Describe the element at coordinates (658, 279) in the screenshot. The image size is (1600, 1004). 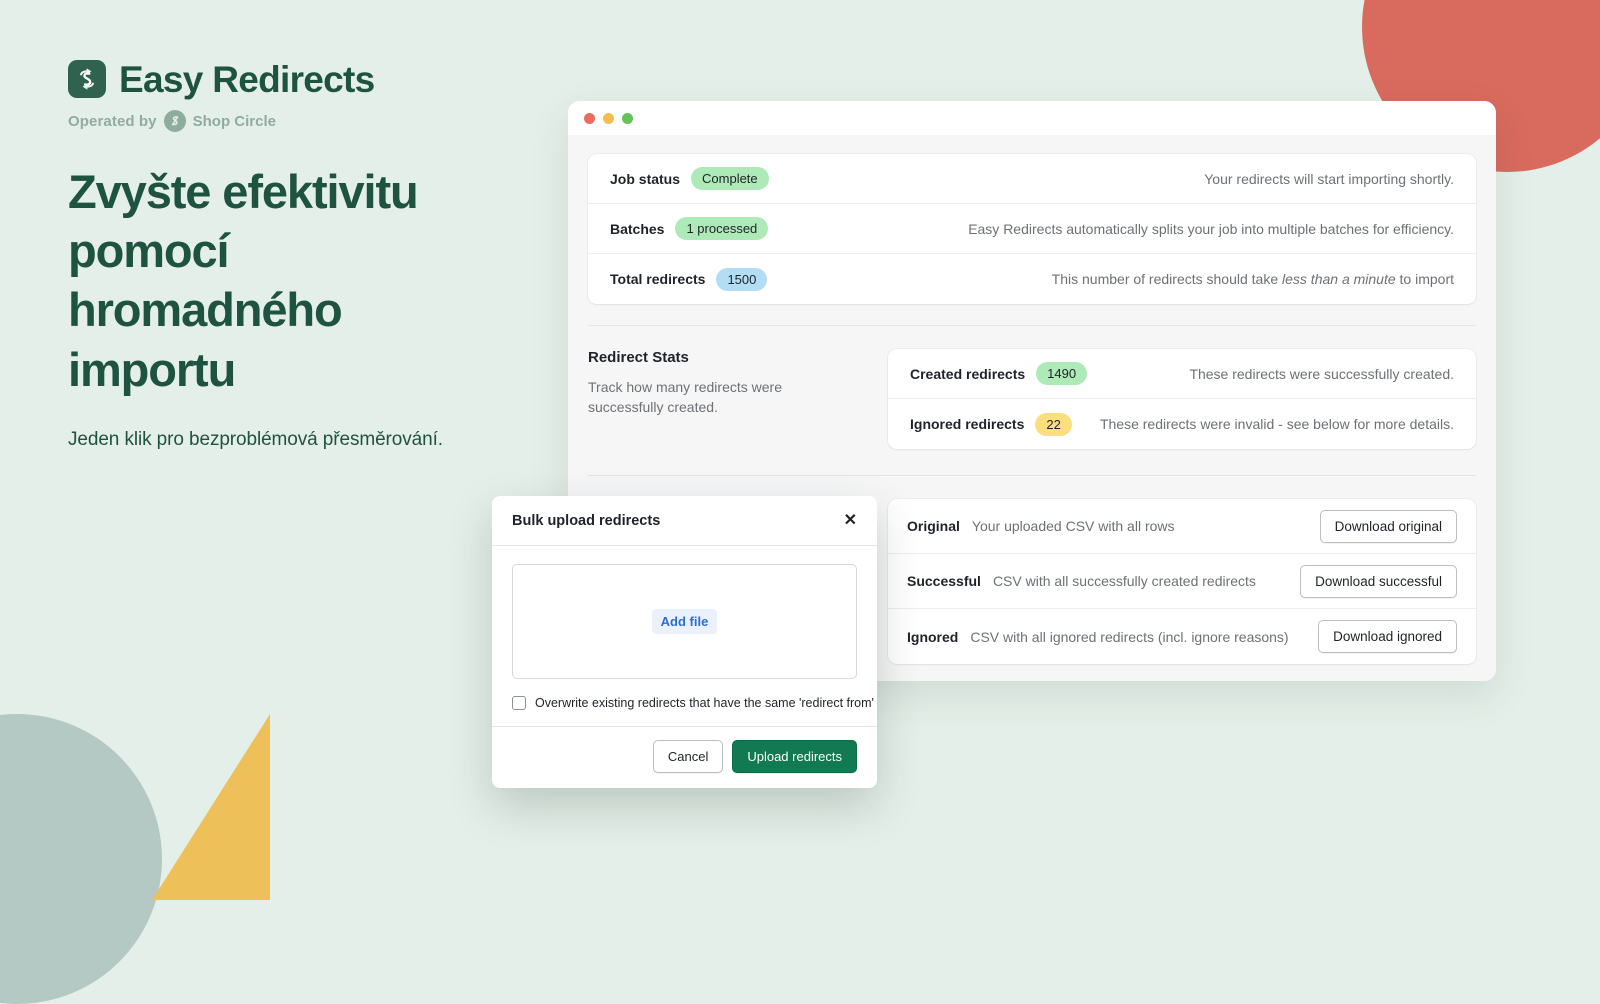
I see `row-label: Total redirects` at that location.